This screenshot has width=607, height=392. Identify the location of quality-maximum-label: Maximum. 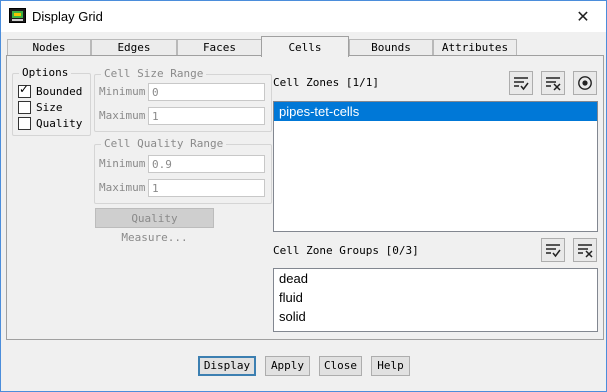
(122, 187).